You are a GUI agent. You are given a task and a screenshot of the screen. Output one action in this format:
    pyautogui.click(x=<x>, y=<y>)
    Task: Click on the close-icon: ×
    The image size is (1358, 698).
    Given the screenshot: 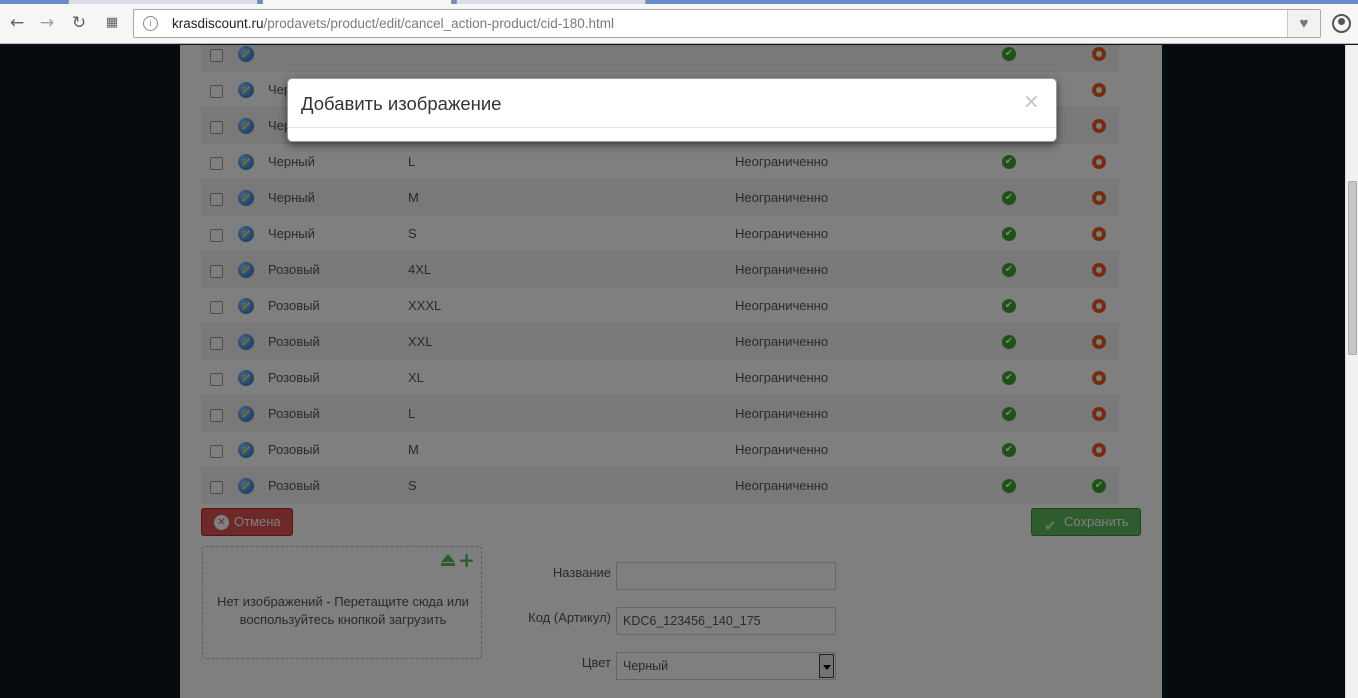 What is the action you would take?
    pyautogui.click(x=1031, y=101)
    